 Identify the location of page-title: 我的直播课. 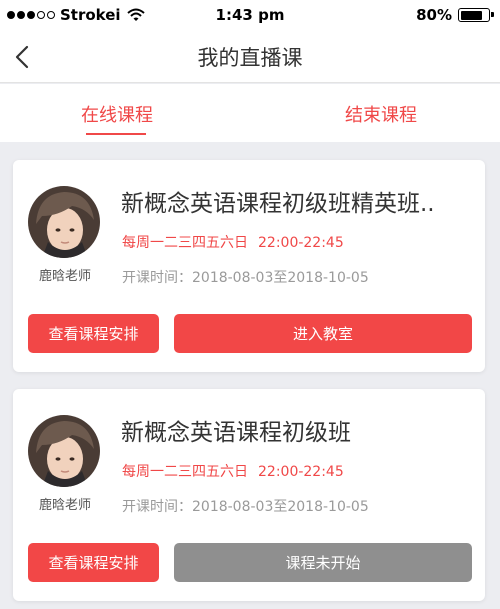
(250, 58).